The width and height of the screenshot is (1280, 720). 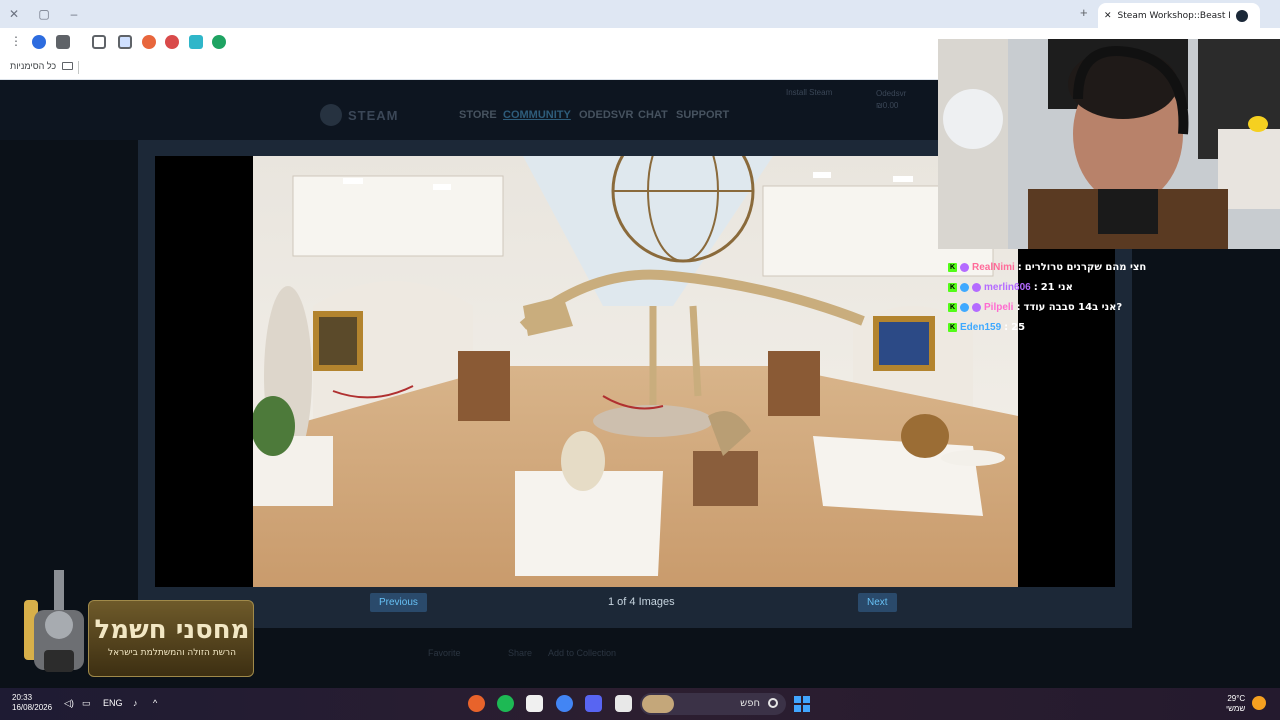 What do you see at coordinates (1056, 287) in the screenshot?
I see `chat-text: אני 21` at bounding box center [1056, 287].